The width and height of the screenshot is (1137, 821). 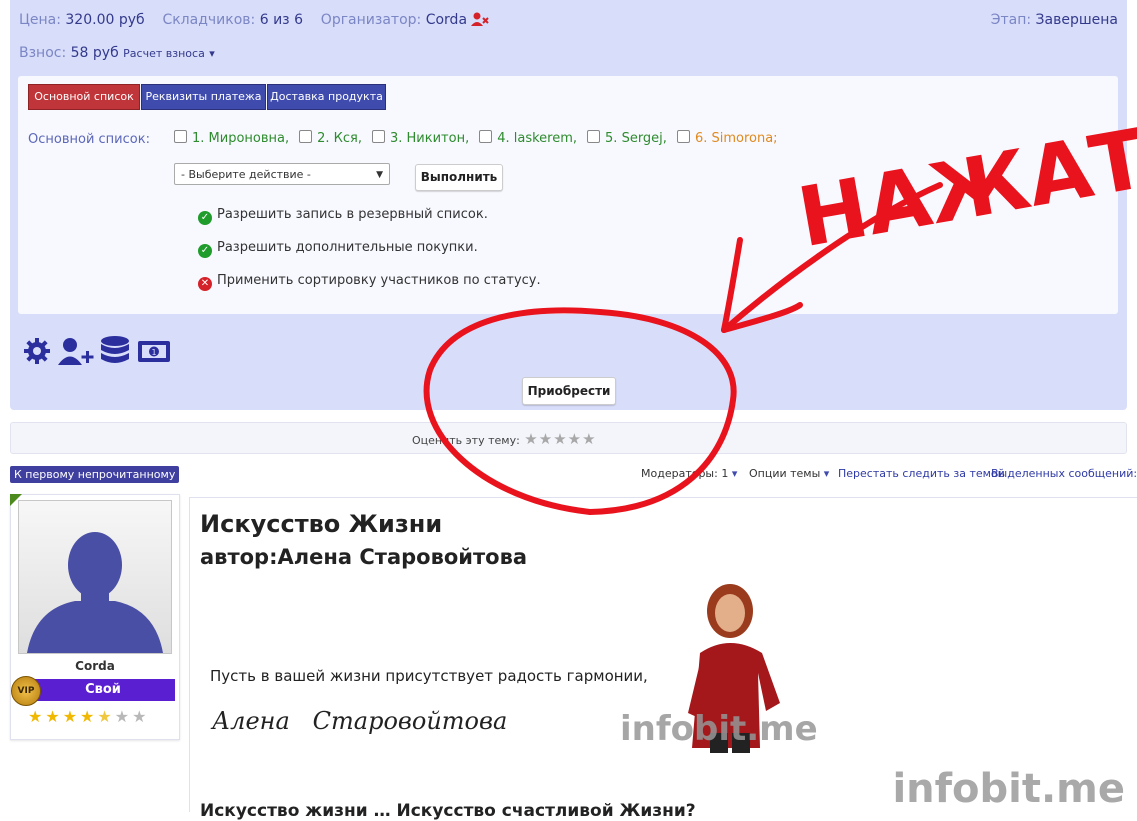 What do you see at coordinates (736, 138) in the screenshot?
I see `participant-name: 6. Simorona;` at bounding box center [736, 138].